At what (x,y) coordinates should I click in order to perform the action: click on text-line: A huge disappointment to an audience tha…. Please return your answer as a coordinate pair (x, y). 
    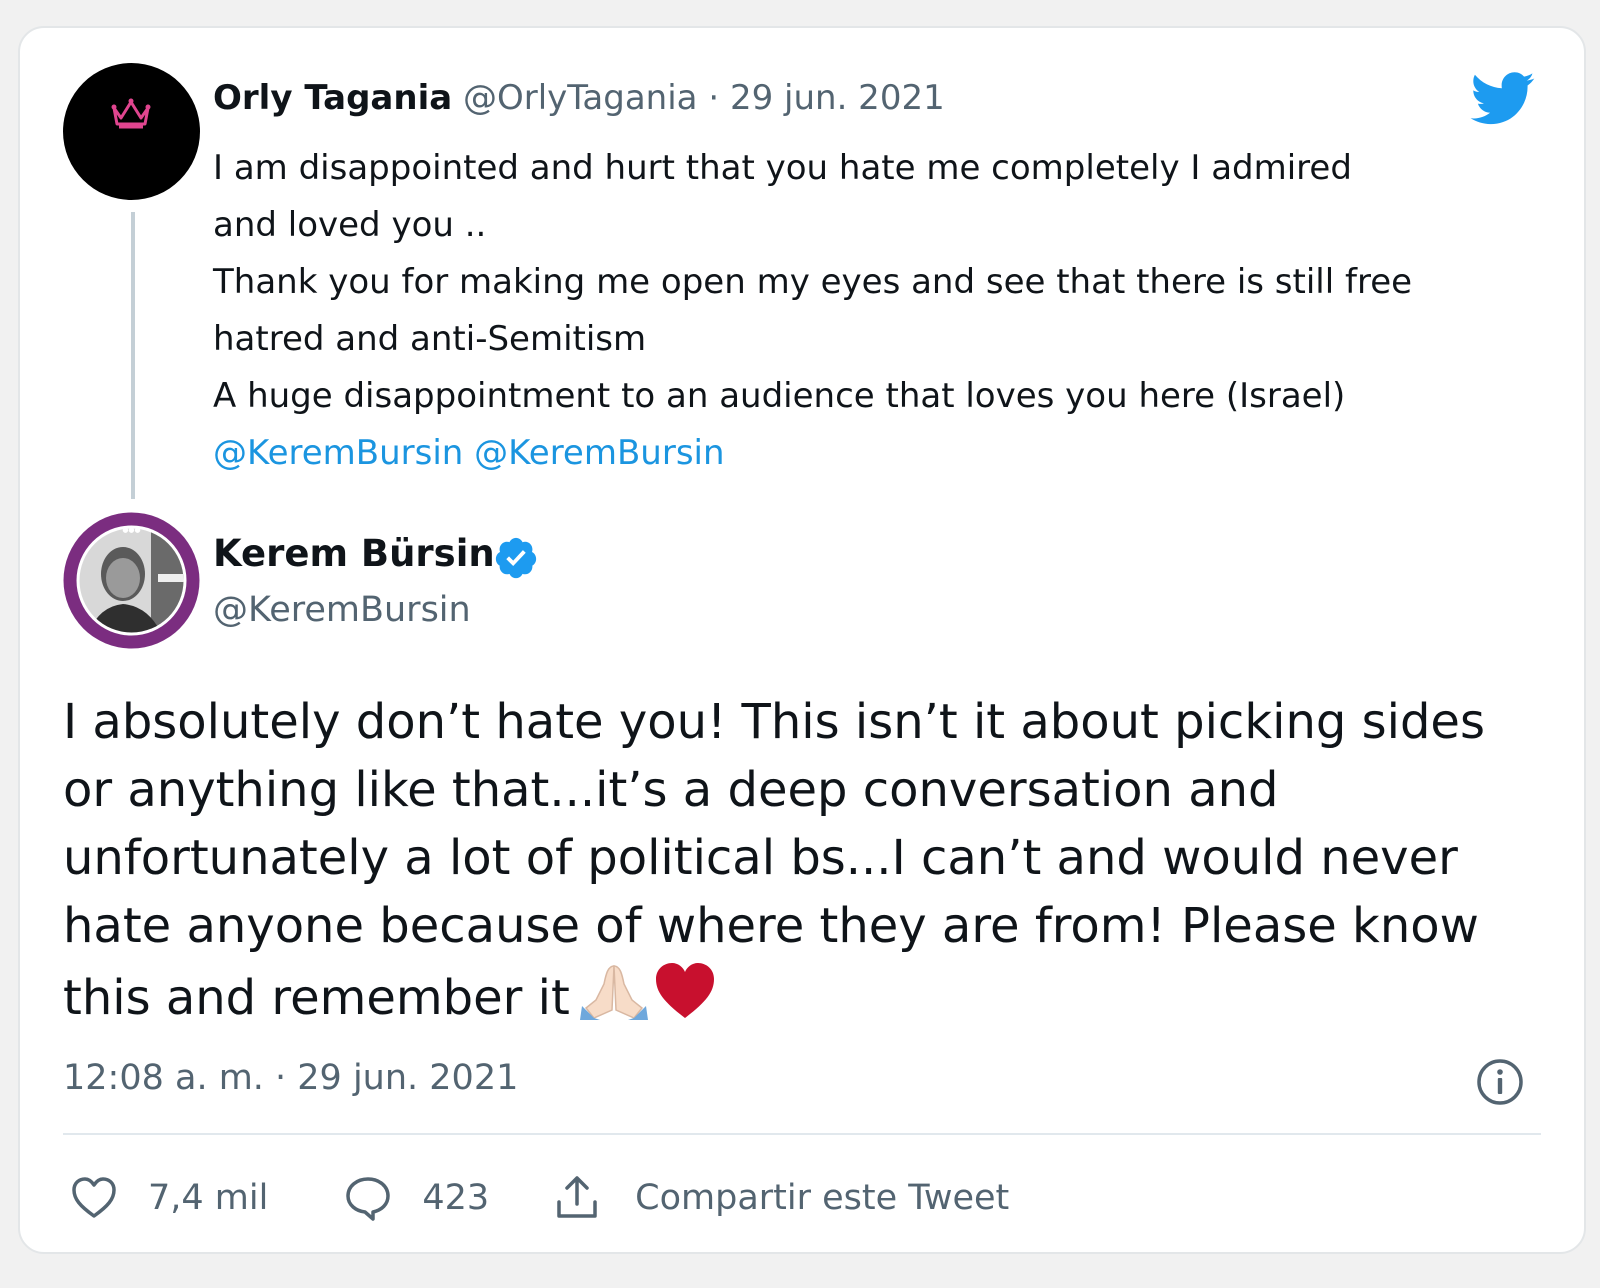
    Looking at the image, I should click on (779, 396).